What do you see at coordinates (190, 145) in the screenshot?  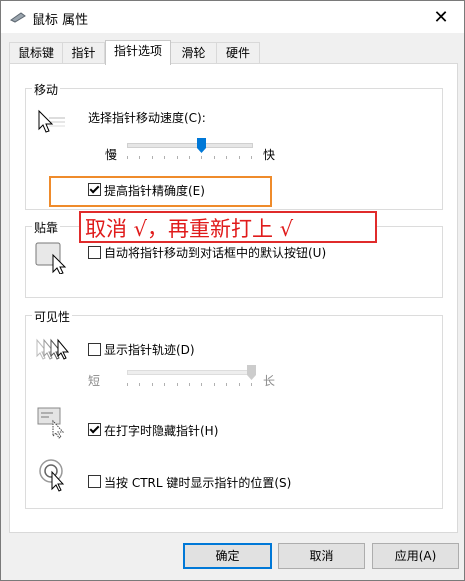 I see `speed-slider-track` at bounding box center [190, 145].